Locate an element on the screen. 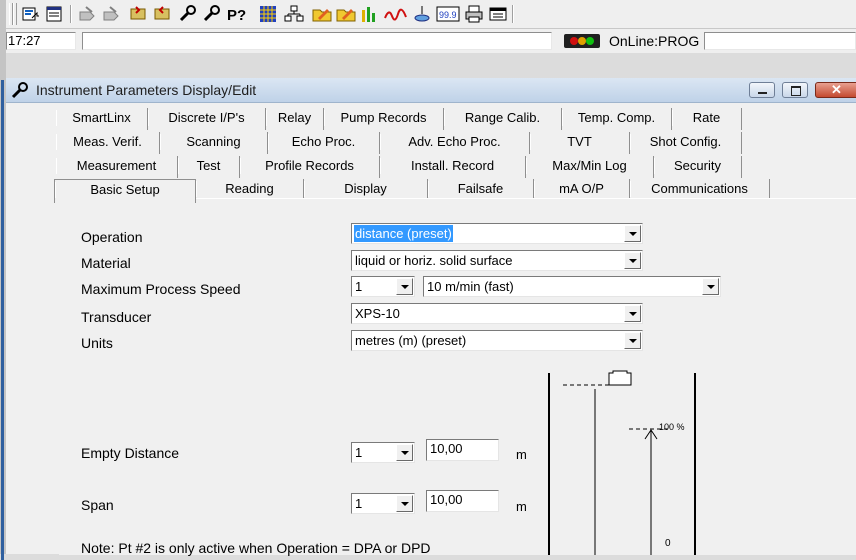 Image resolution: width=856 pixels, height=560 pixels. tab-relay: Relay is located at coordinates (295, 119).